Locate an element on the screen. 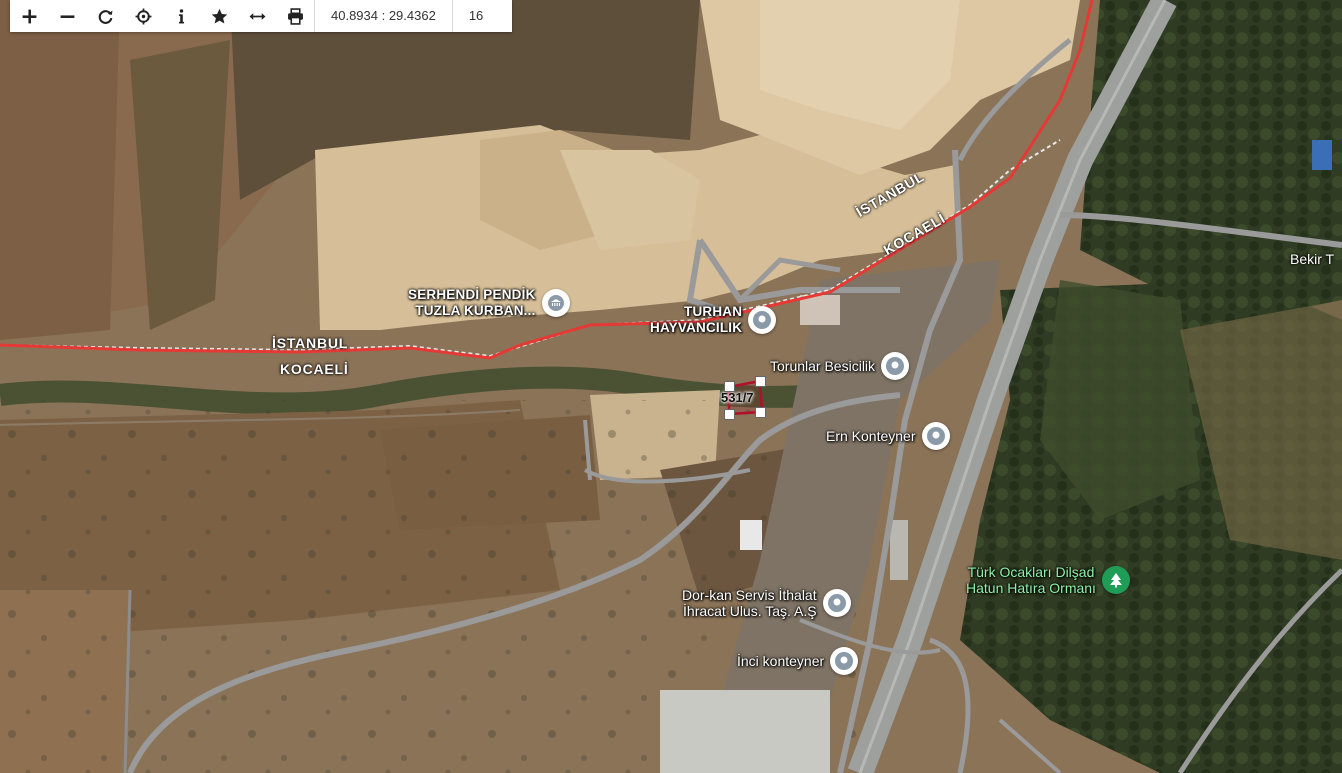  poi-label: İnci konteyner is located at coordinates (781, 661).